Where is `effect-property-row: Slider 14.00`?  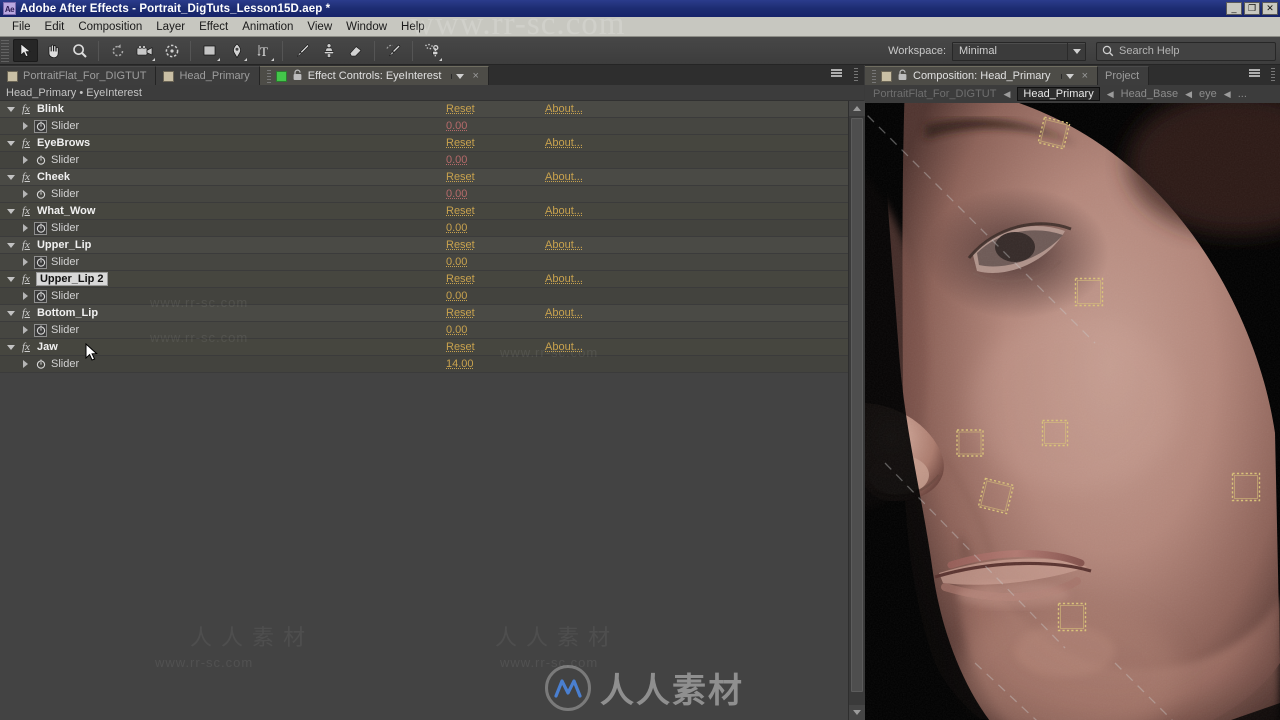 effect-property-row: Slider 14.00 is located at coordinates (424, 364).